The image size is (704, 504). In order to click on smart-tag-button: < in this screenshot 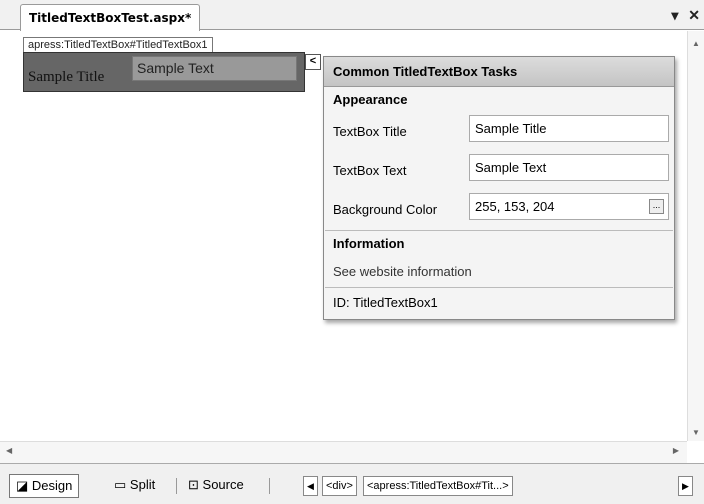, I will do `click(313, 62)`.